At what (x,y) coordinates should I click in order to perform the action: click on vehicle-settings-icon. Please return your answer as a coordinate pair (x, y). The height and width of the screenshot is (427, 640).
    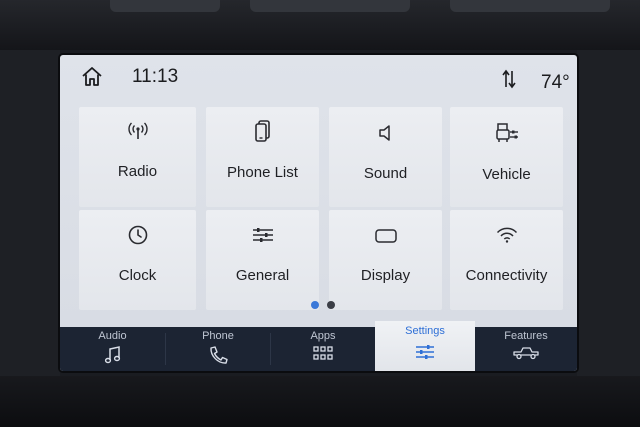
    Looking at the image, I should click on (506, 132).